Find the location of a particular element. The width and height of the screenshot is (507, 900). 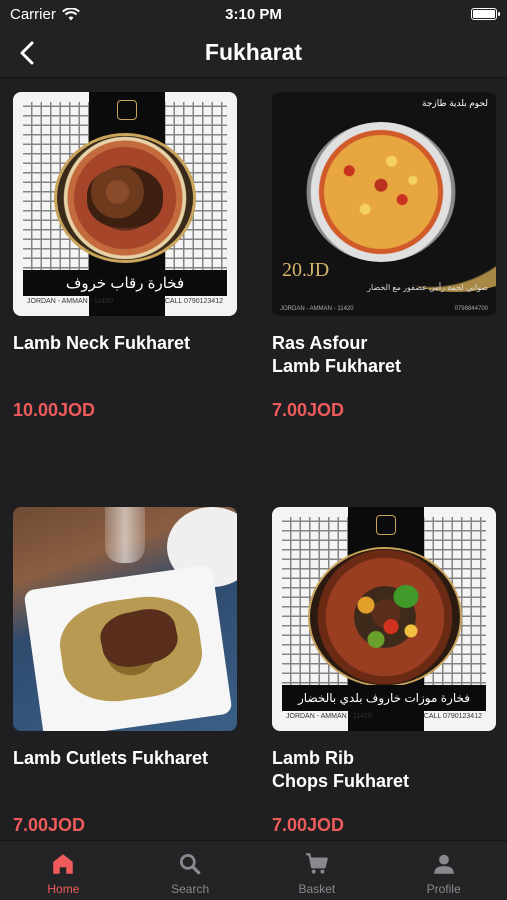

tab-basket: Basket is located at coordinates (317, 870).